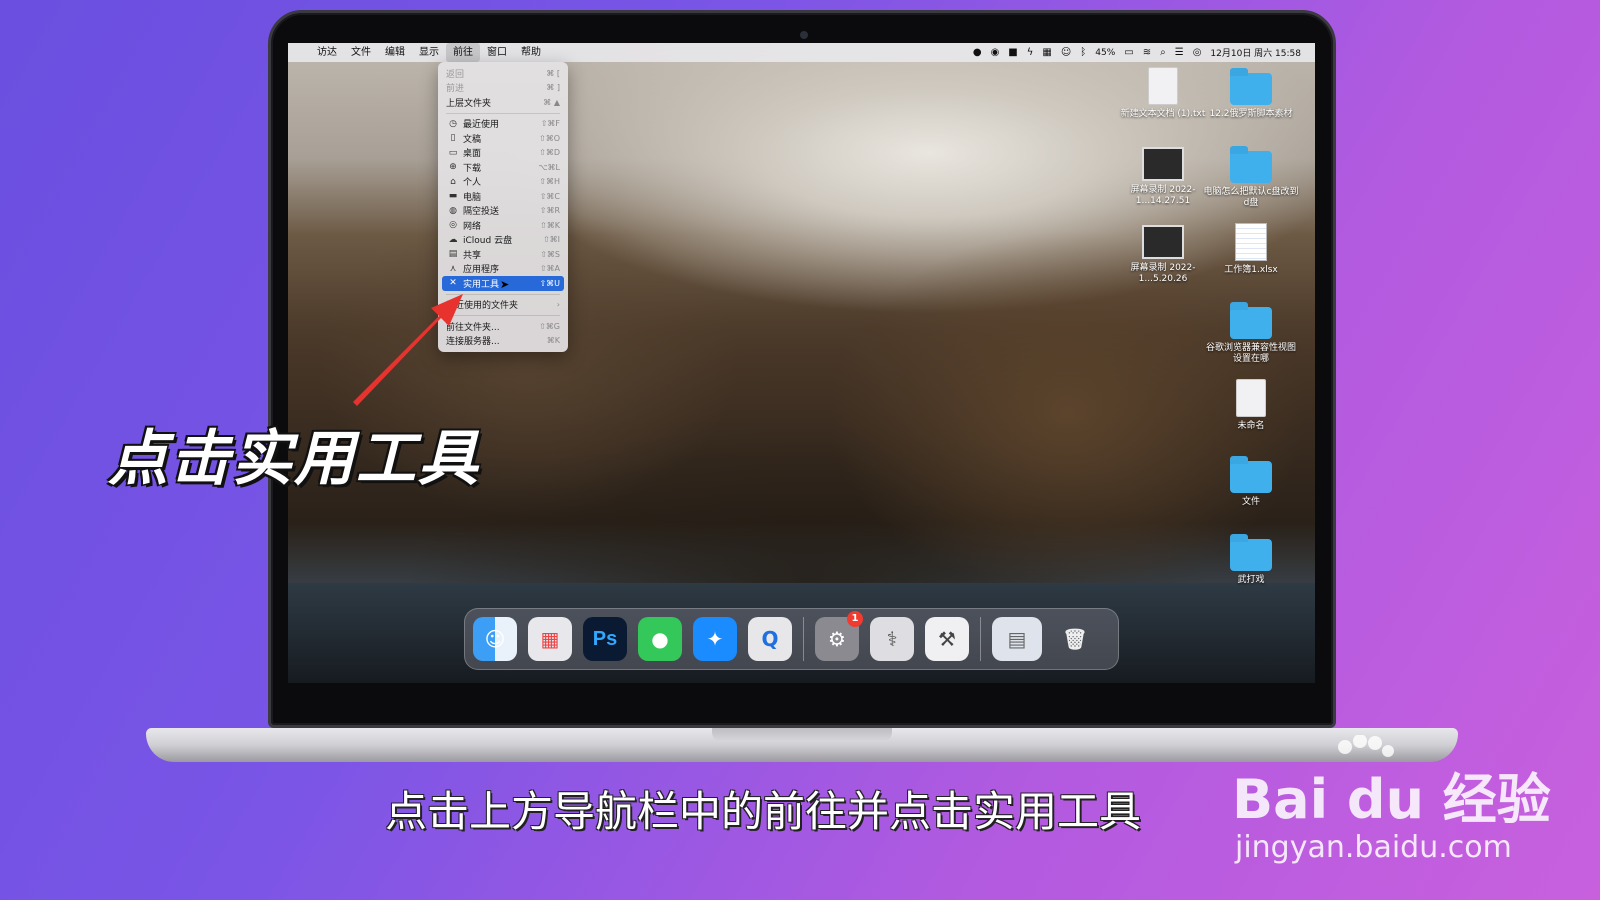 The image size is (1600, 900). I want to click on menu-help: 帮助, so click(531, 52).